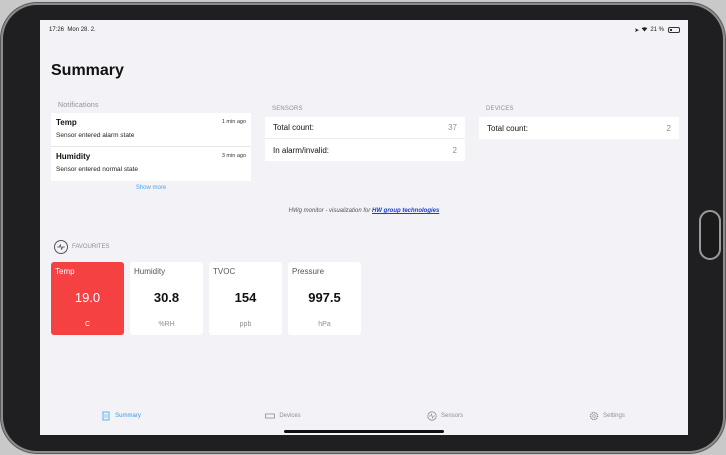 This screenshot has height=455, width=726. I want to click on status-time: 17:26, so click(57, 30).